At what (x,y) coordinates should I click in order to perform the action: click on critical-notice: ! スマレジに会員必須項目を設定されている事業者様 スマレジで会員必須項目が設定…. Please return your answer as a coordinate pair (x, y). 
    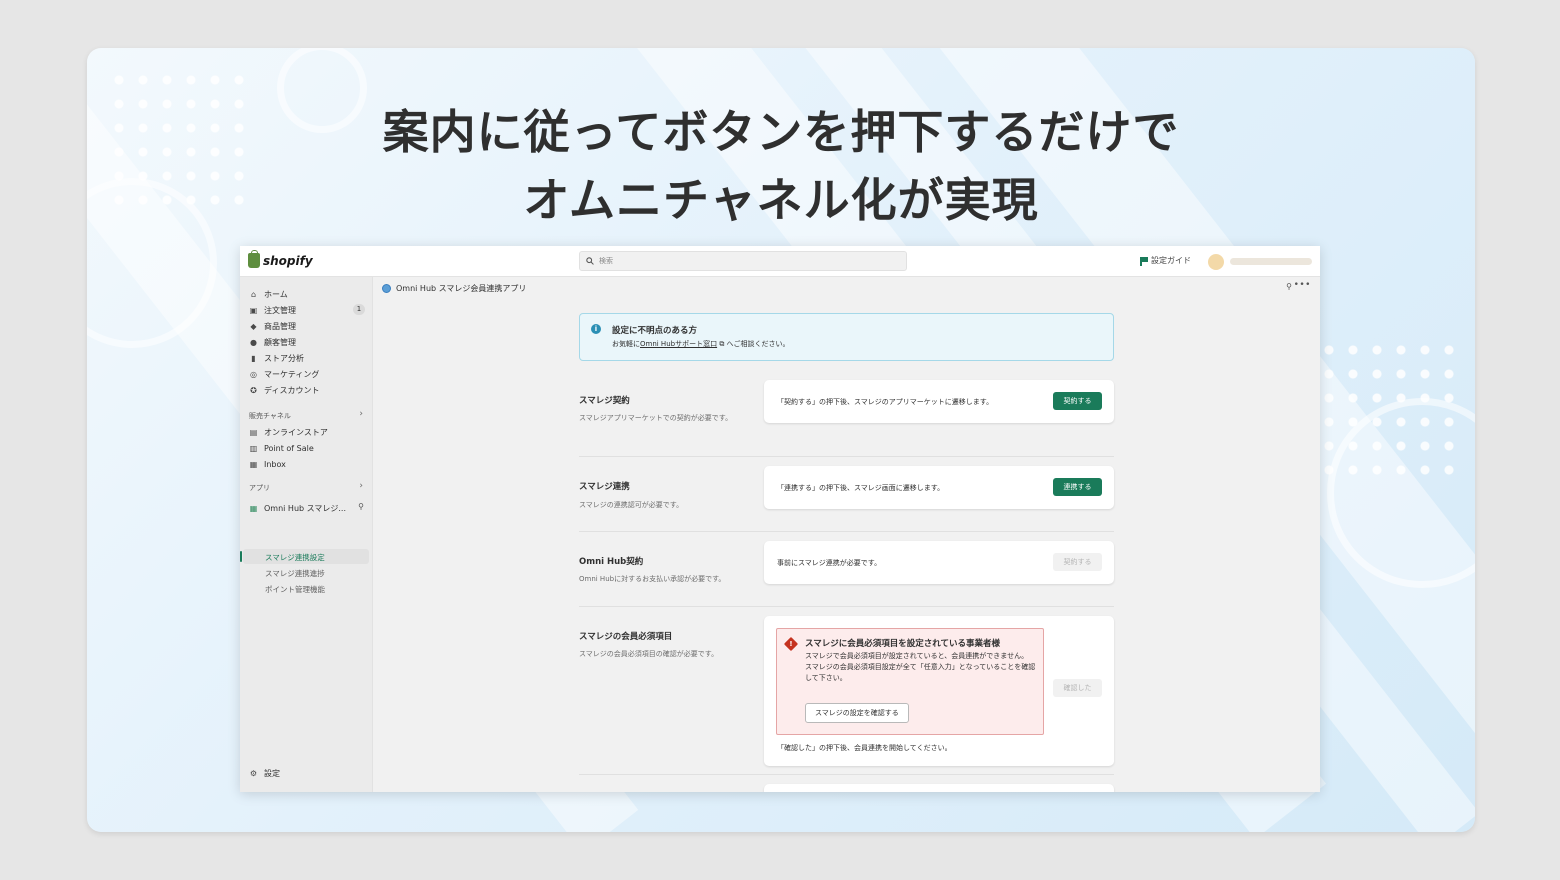
    Looking at the image, I should click on (910, 681).